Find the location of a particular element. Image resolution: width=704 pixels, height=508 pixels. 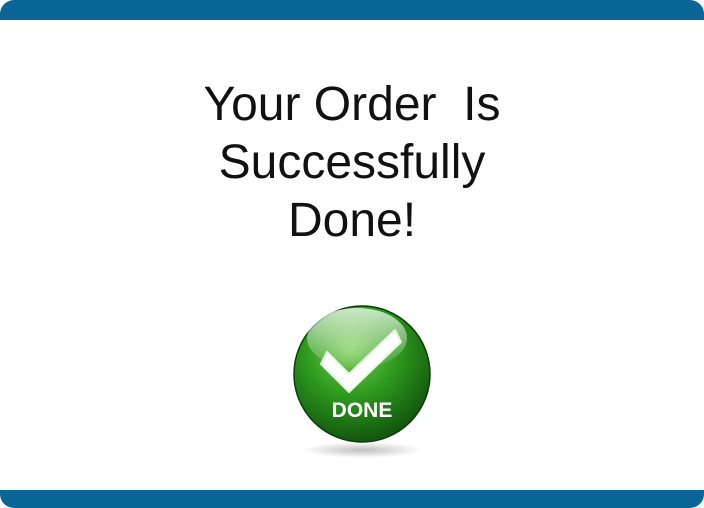

top-accent-bar is located at coordinates (352, 10).